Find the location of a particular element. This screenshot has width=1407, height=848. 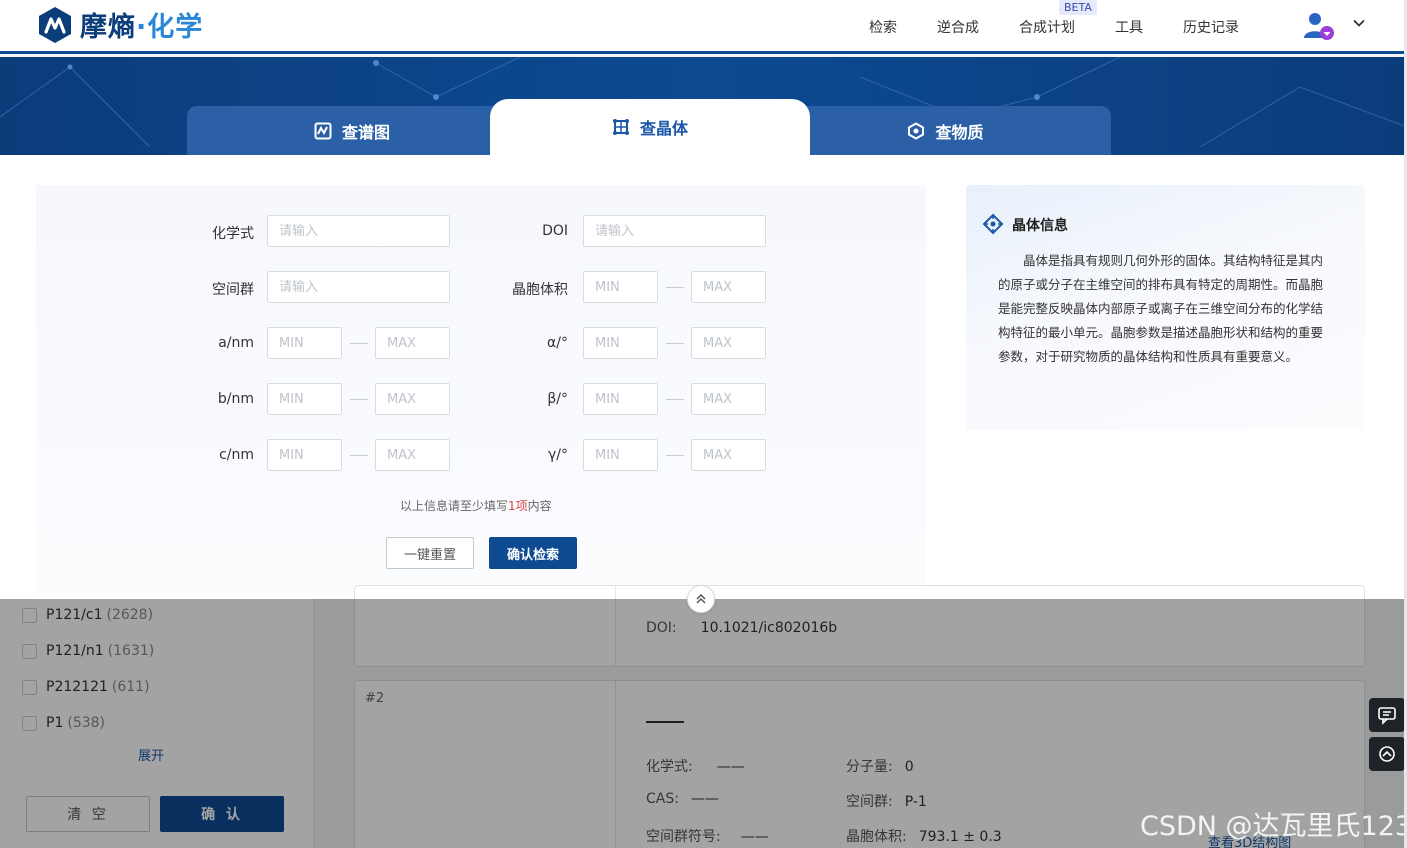

cellvol-label: 晶胞体积 is located at coordinates (540, 290).